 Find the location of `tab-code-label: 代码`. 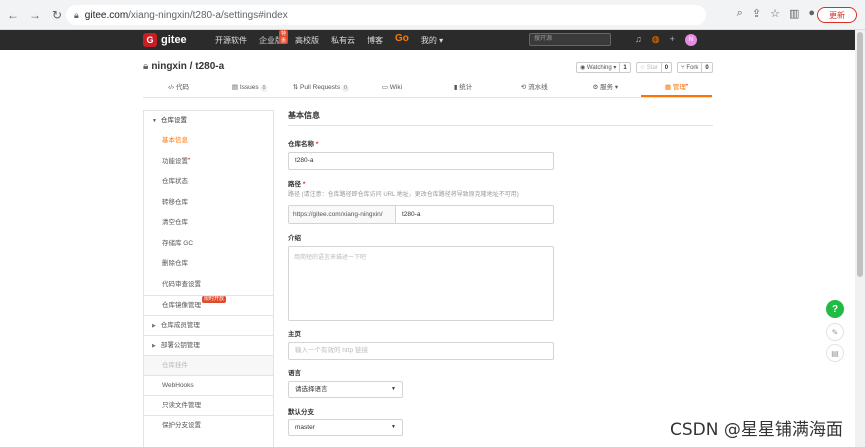

tab-code-label: 代码 is located at coordinates (183, 87).